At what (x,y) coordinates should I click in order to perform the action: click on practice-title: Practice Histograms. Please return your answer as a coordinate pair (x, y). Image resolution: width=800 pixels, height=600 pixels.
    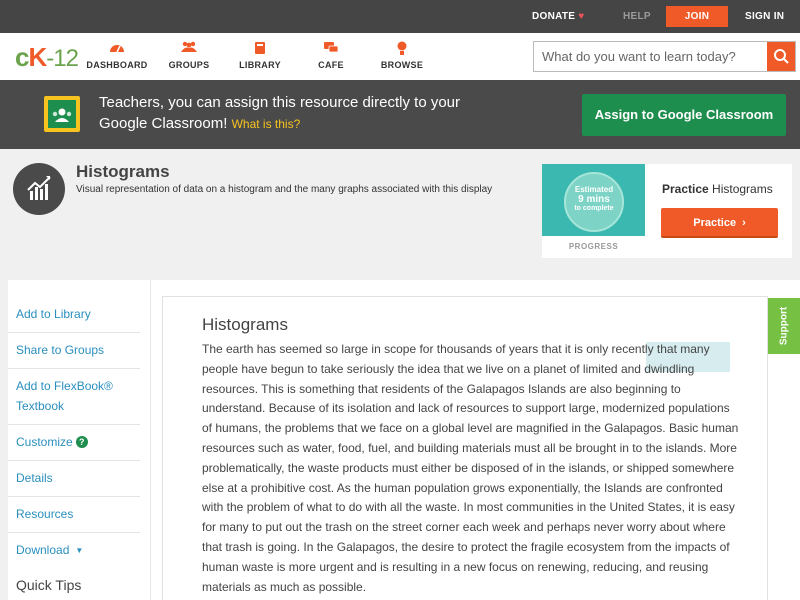
    Looking at the image, I should click on (717, 189).